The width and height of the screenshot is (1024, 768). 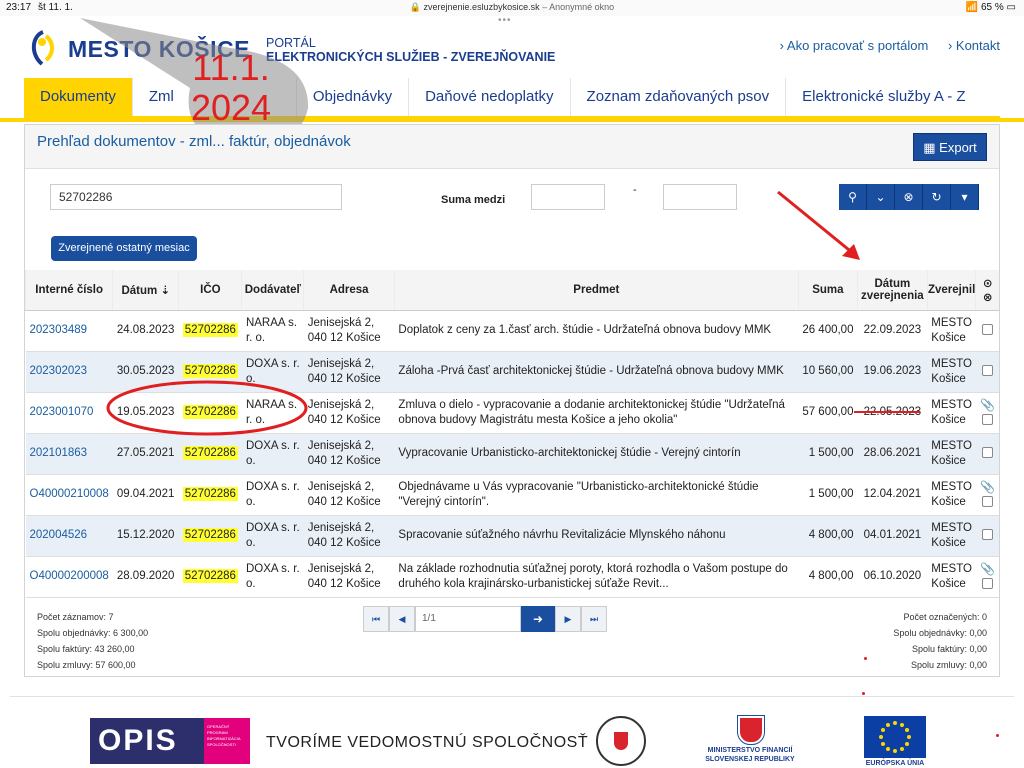 What do you see at coordinates (488, 97) in the screenshot?
I see `tab-tax-arrears: Daňové nedoplatky` at bounding box center [488, 97].